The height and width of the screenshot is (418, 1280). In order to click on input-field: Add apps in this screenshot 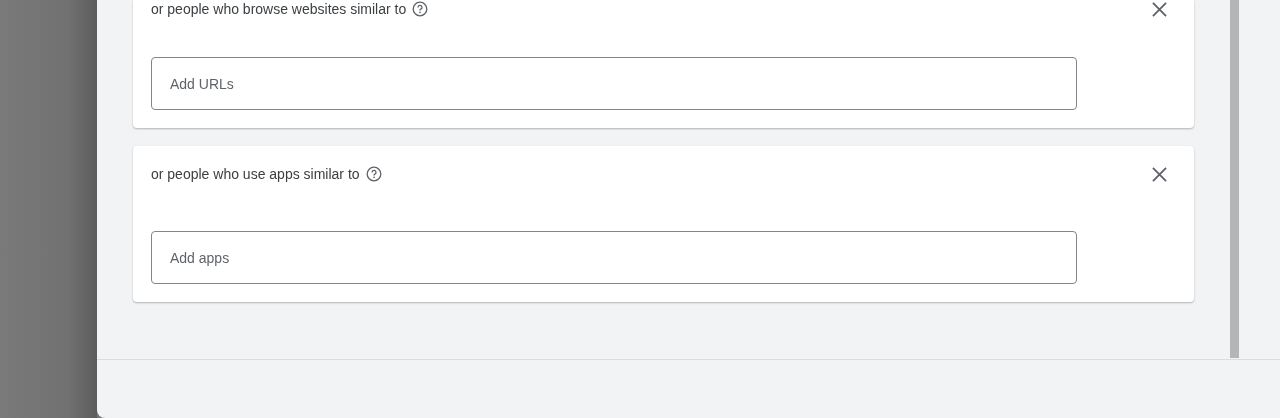, I will do `click(614, 257)`.